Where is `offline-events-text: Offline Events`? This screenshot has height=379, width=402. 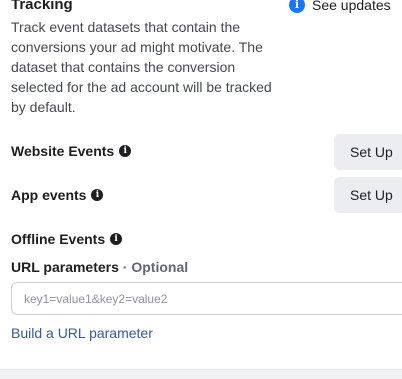
offline-events-text: Offline Events is located at coordinates (58, 239).